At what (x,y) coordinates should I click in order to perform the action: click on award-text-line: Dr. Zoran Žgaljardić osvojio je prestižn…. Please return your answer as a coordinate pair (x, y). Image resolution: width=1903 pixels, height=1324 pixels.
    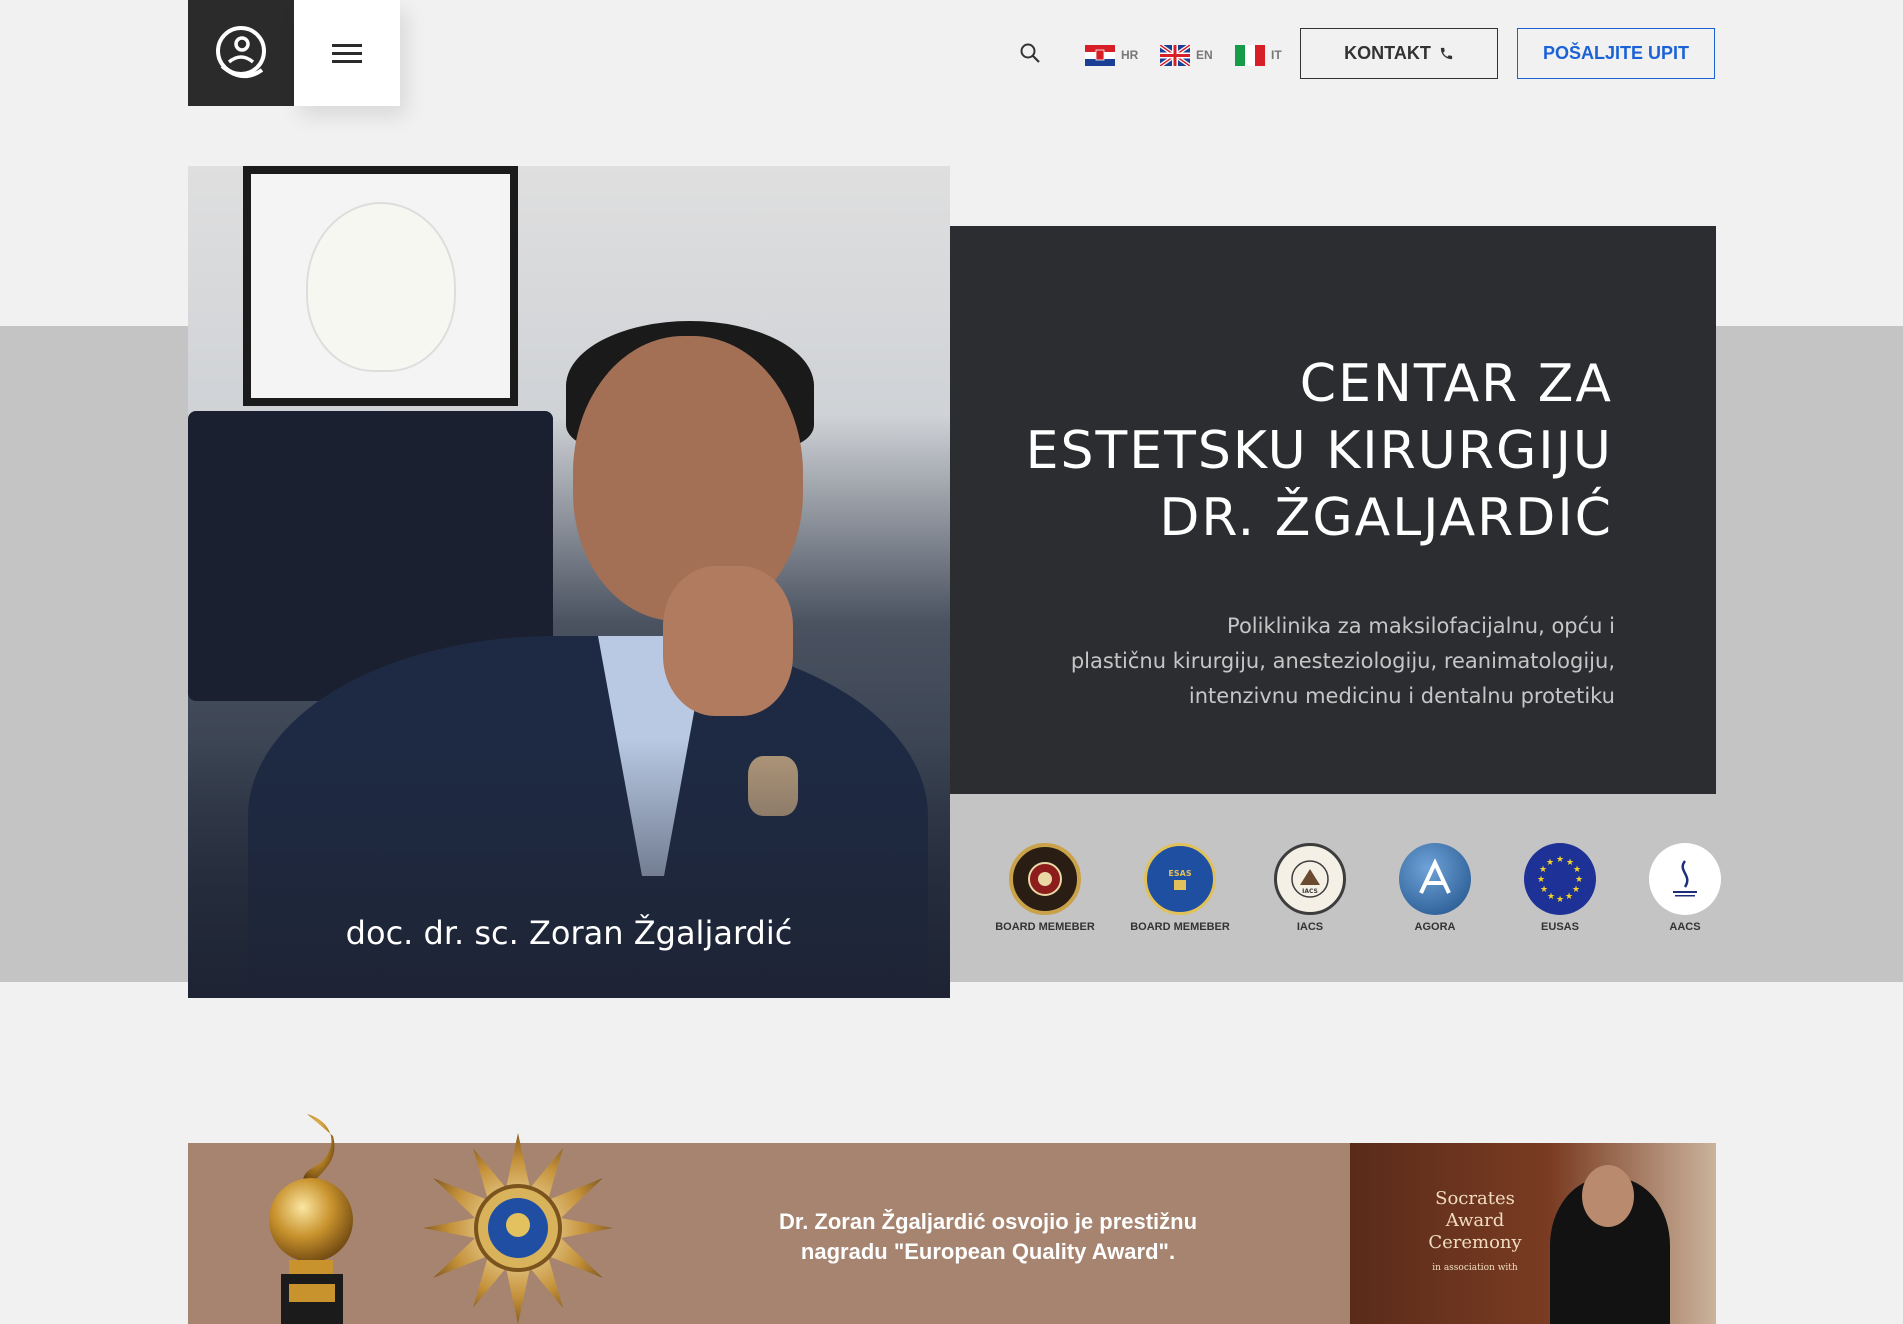
    Looking at the image, I should click on (988, 1221).